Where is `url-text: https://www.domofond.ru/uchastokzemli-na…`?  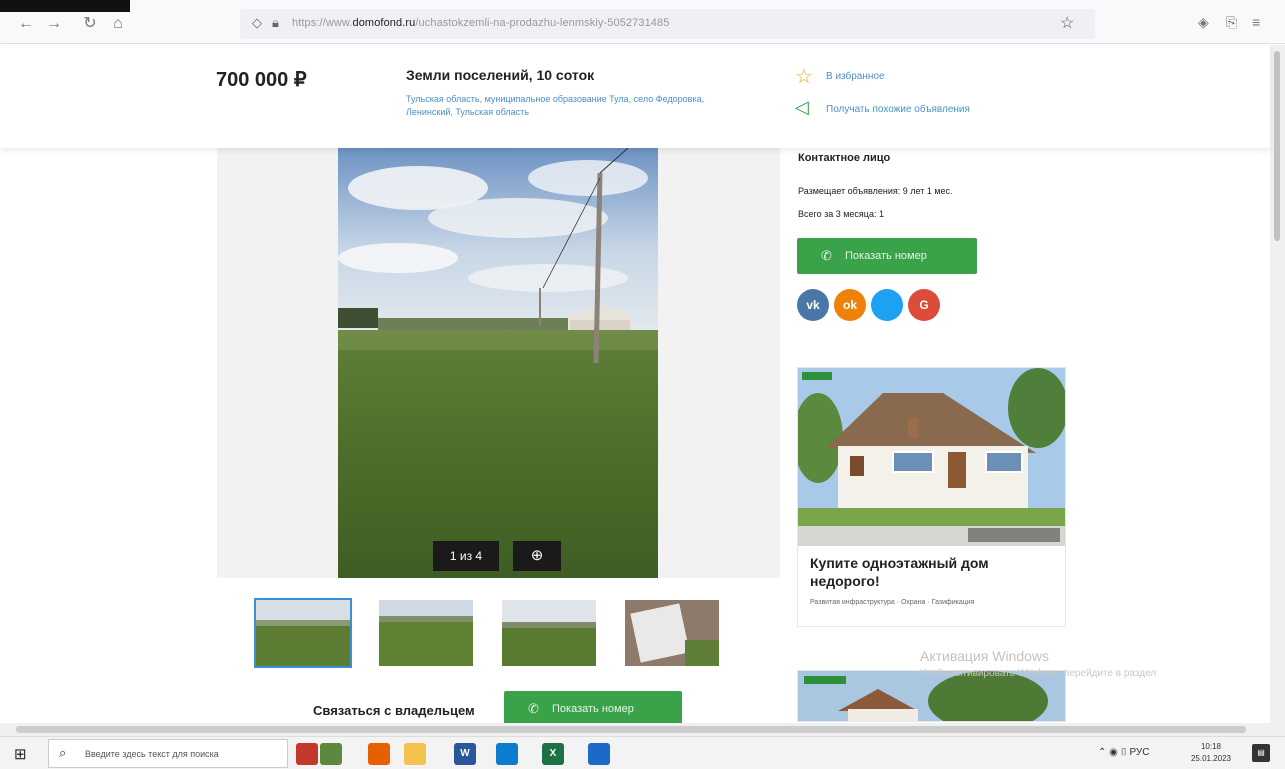 url-text: https://www.domofond.ru/uchastokzemli-na… is located at coordinates (480, 23).